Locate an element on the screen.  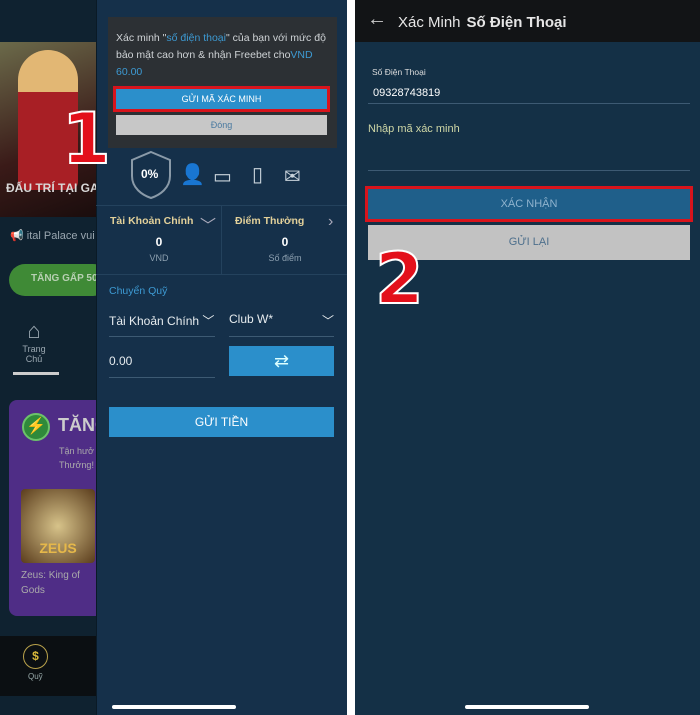
step-number-1: 1 is located at coordinates (86, 139).